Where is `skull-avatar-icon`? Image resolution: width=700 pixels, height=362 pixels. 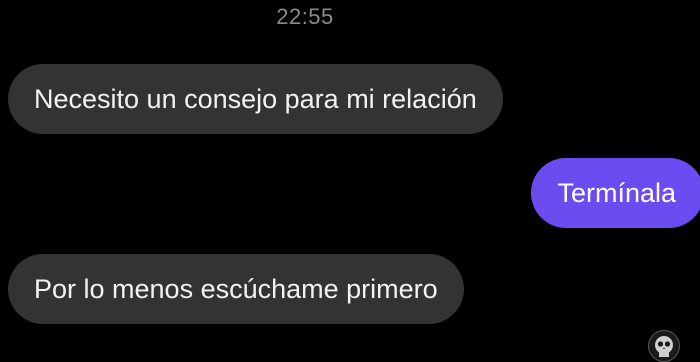 skull-avatar-icon is located at coordinates (664, 346).